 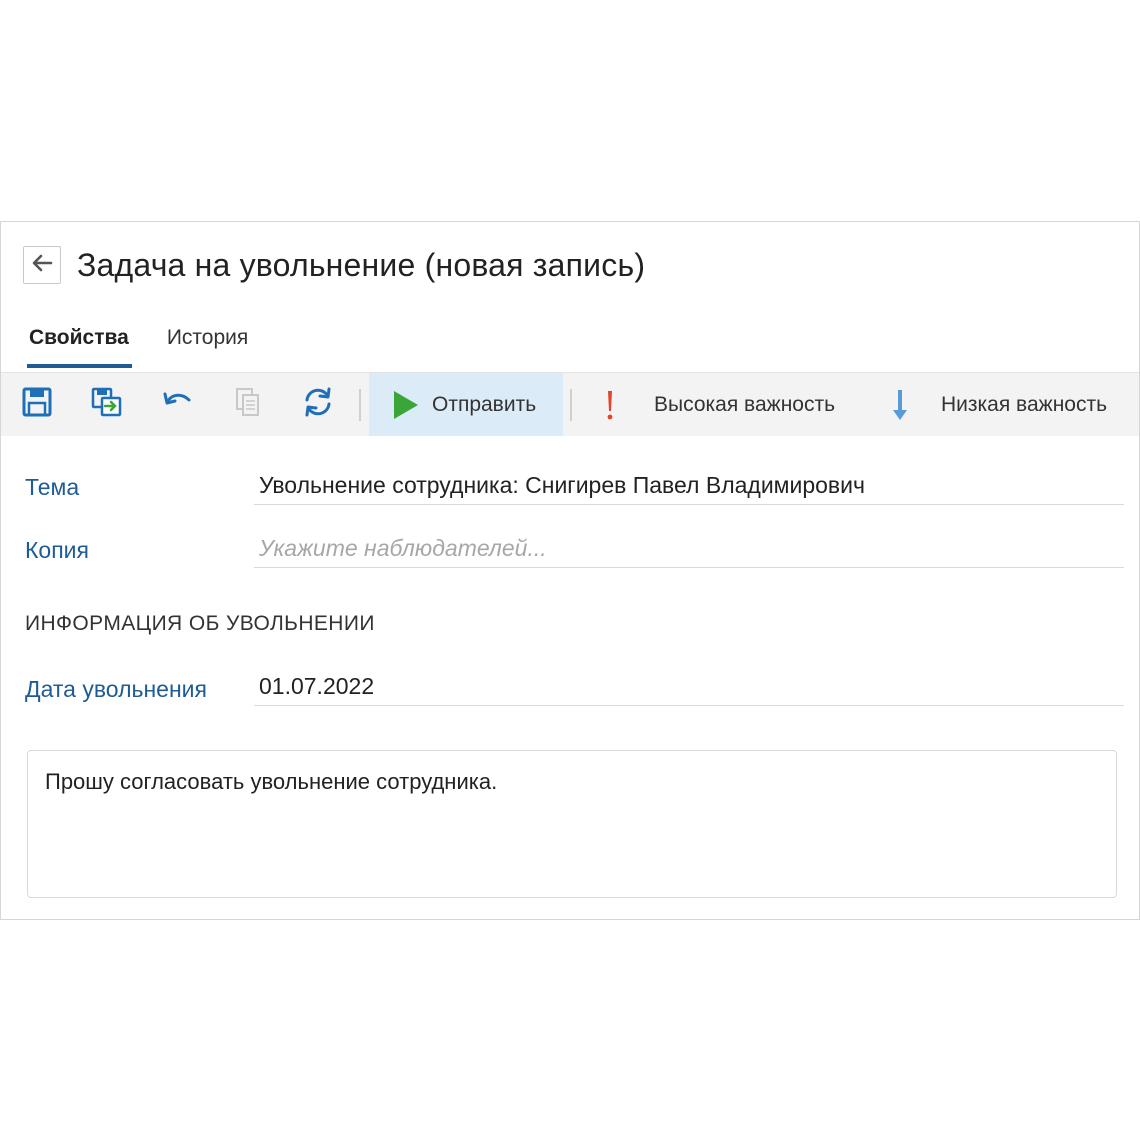 I want to click on send-button: Отправить, so click(x=466, y=404).